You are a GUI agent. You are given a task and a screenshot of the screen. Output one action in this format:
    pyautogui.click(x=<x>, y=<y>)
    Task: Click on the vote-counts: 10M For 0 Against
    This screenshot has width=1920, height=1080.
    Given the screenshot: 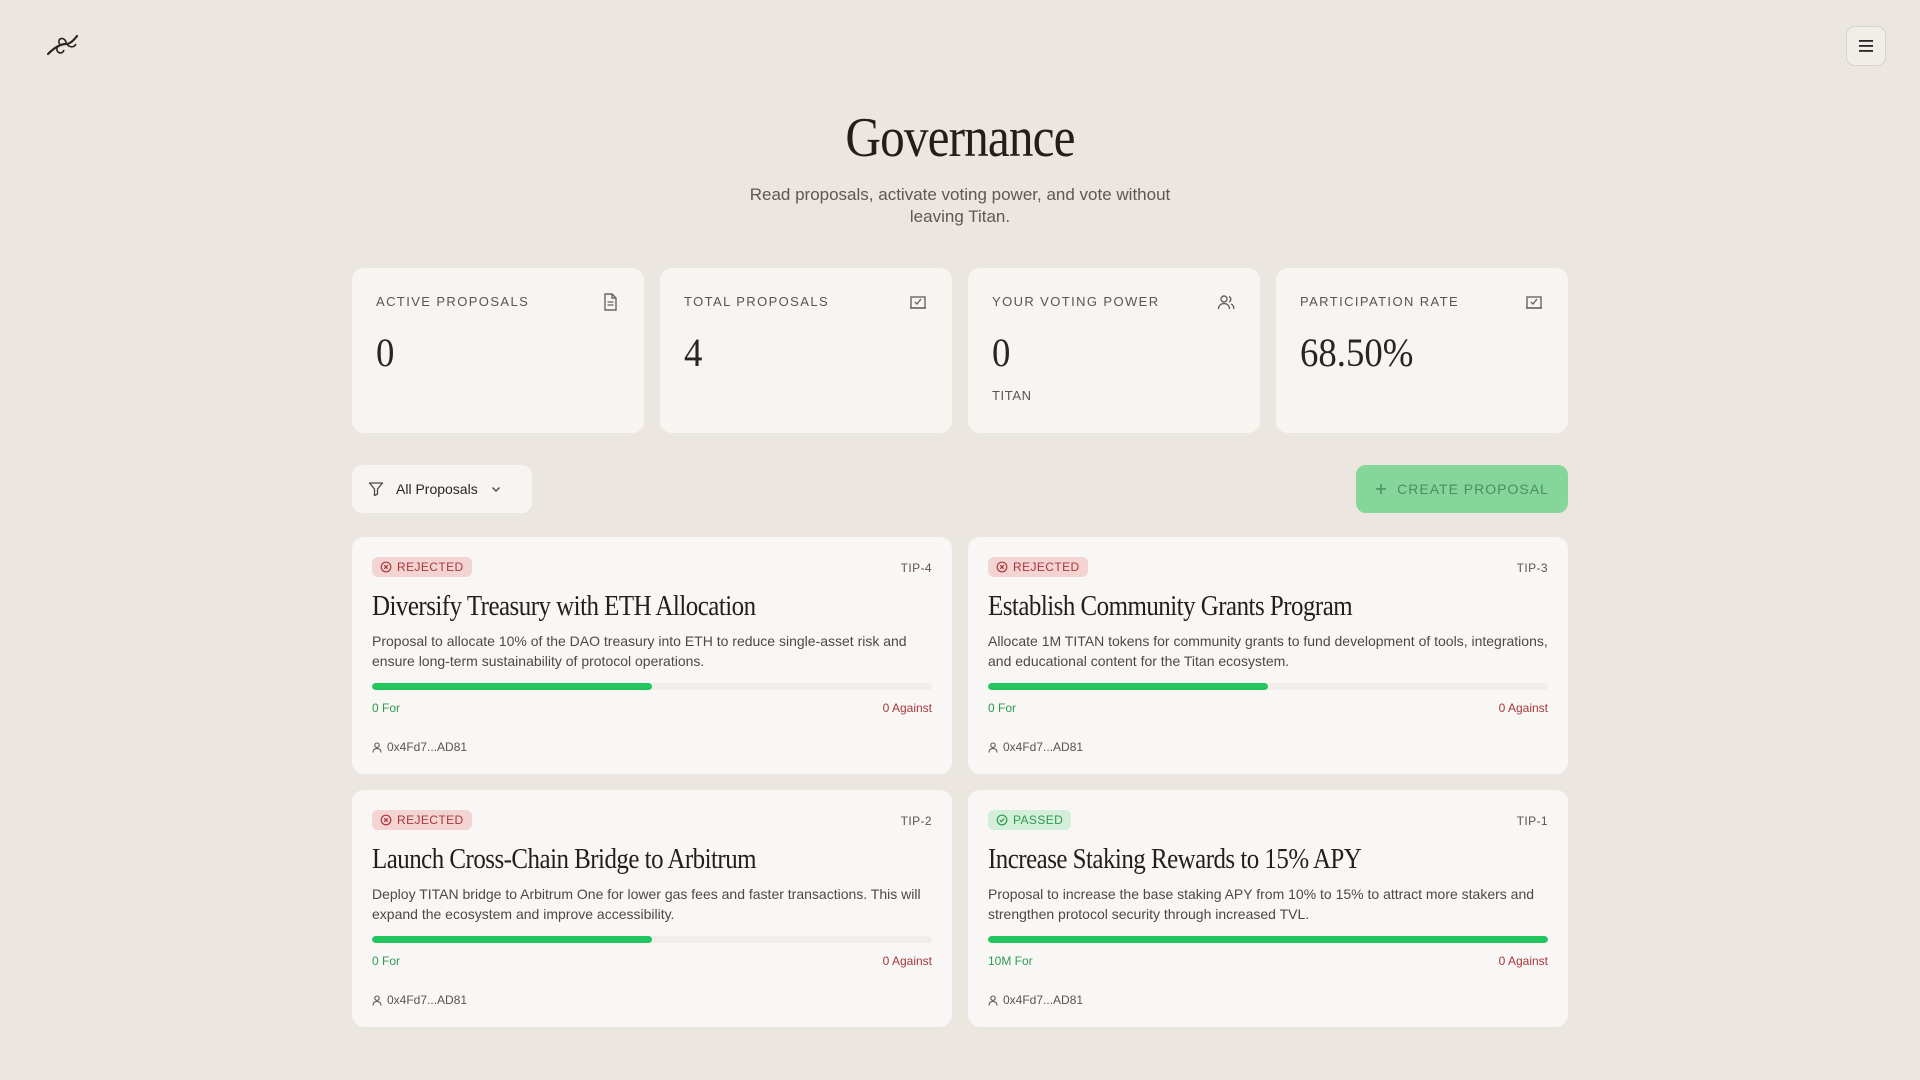 What is the action you would take?
    pyautogui.click(x=1268, y=961)
    